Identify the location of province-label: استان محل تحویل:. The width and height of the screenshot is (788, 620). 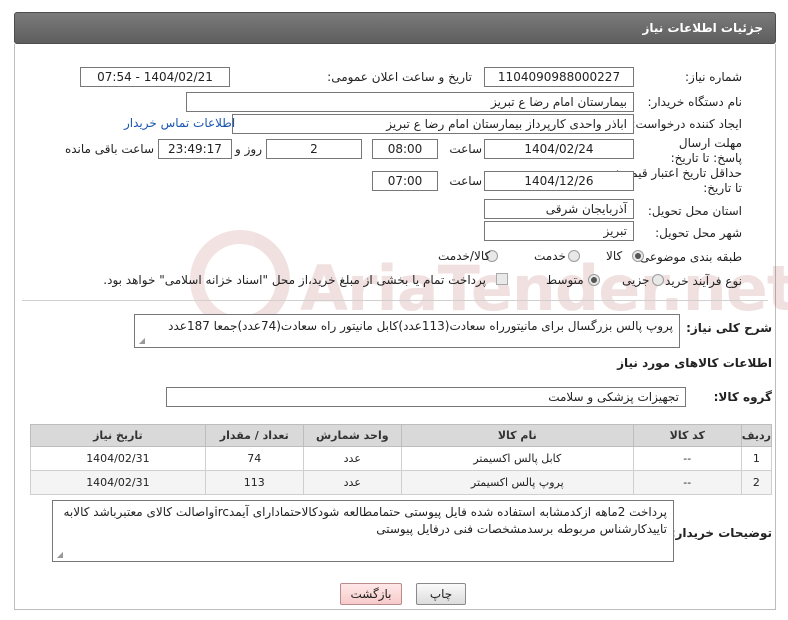
(694, 211).